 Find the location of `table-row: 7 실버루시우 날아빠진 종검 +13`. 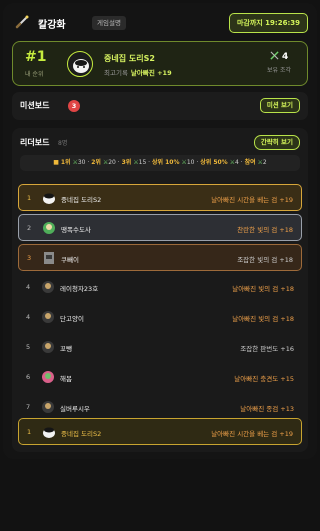

table-row: 7 실버루시우 날아빠진 종검 +13 is located at coordinates (160, 407).